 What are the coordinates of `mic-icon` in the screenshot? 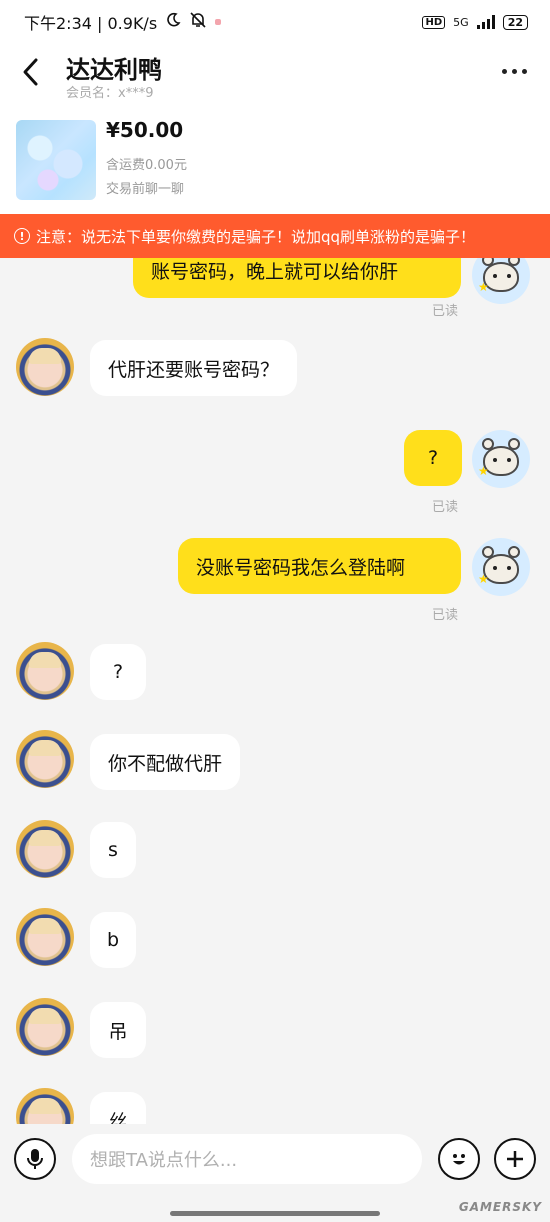 It's located at (35, 1159).